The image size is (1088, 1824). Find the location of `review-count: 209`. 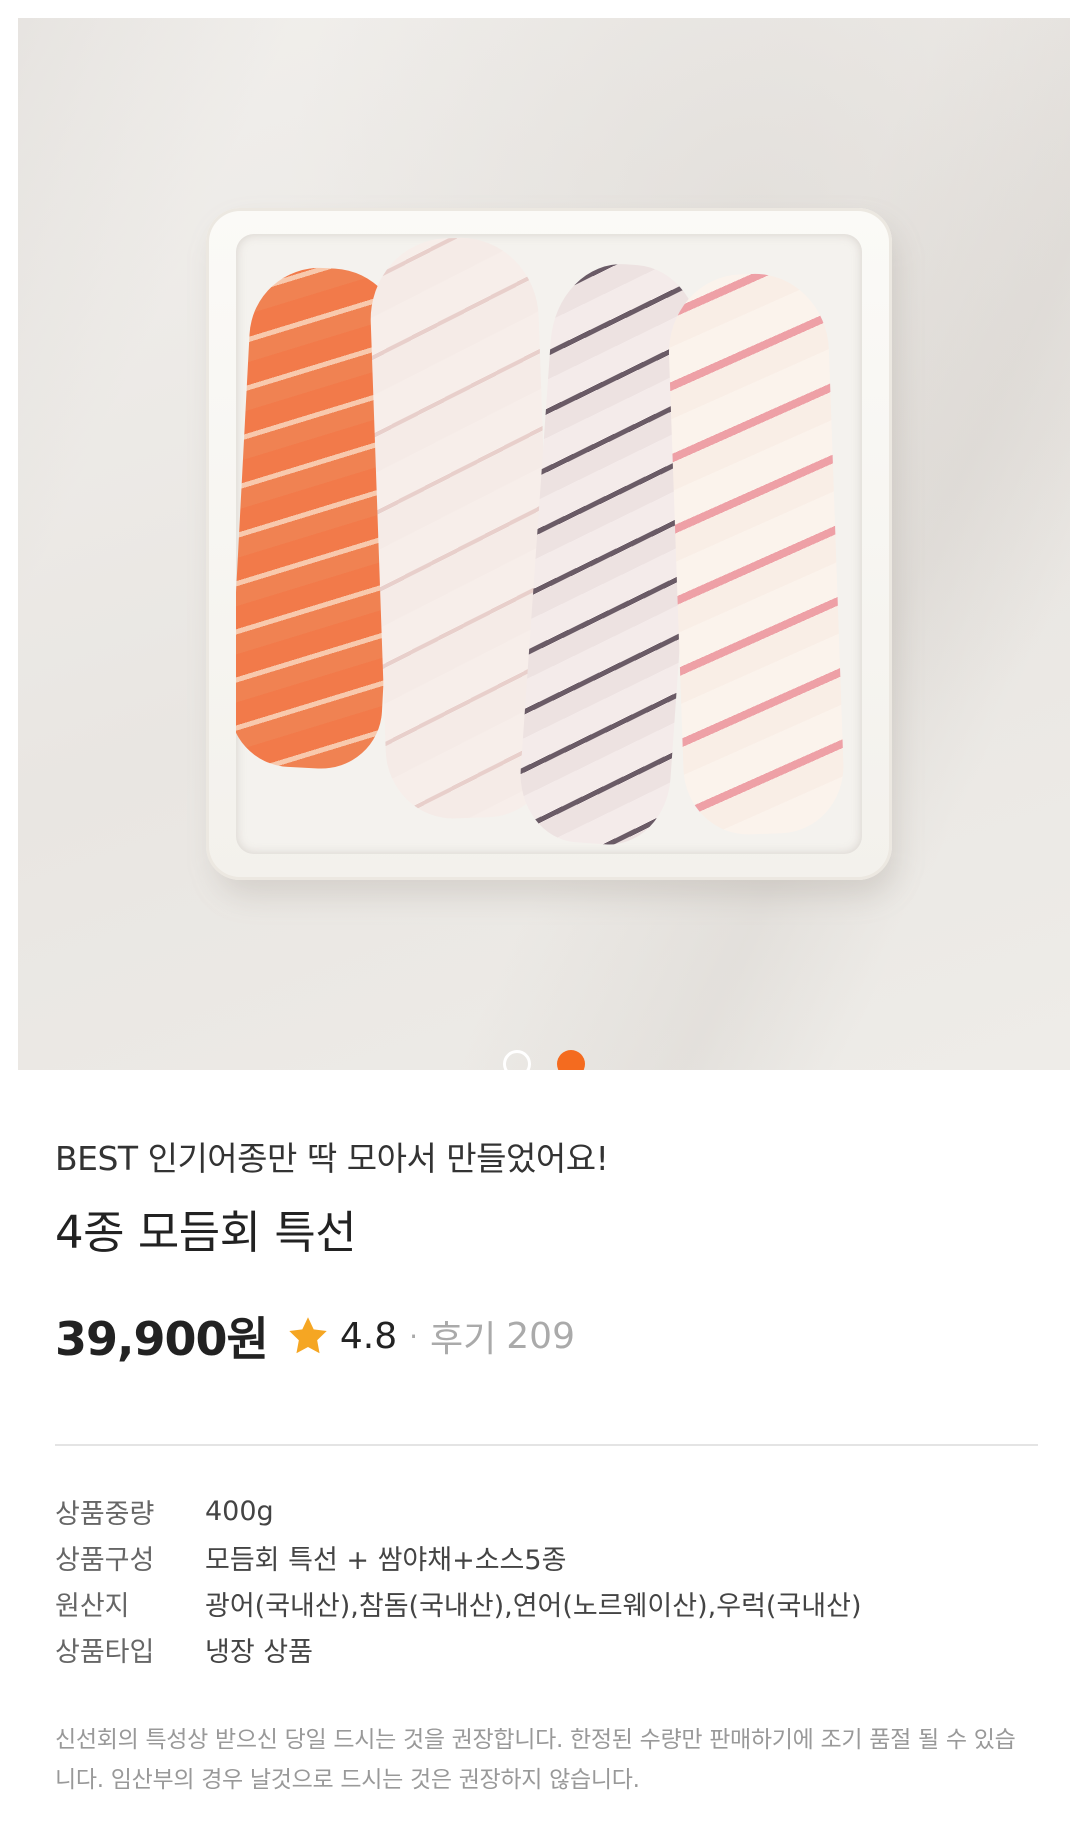

review-count: 209 is located at coordinates (540, 1336).